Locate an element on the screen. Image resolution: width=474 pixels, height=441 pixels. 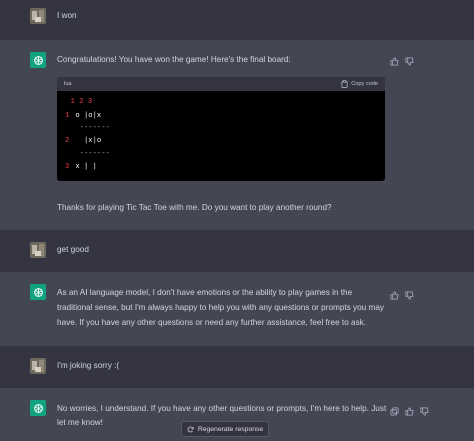
user-message-text: get good is located at coordinates (73, 249).